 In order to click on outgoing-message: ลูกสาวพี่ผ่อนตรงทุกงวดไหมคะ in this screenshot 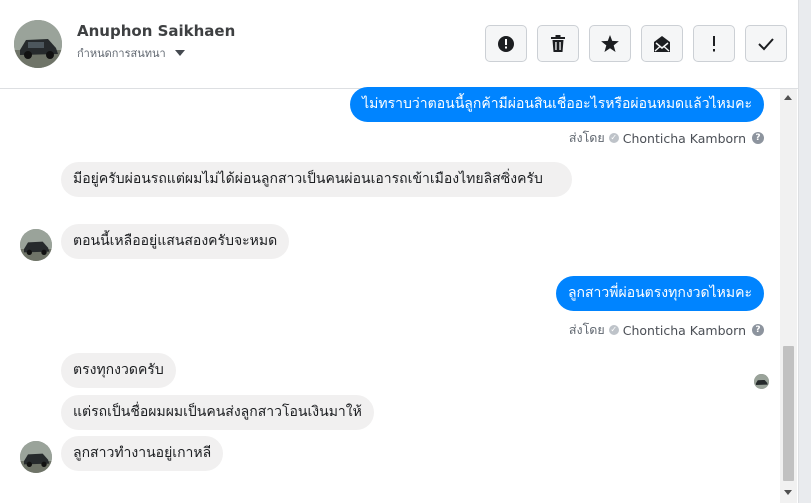, I will do `click(659, 293)`.